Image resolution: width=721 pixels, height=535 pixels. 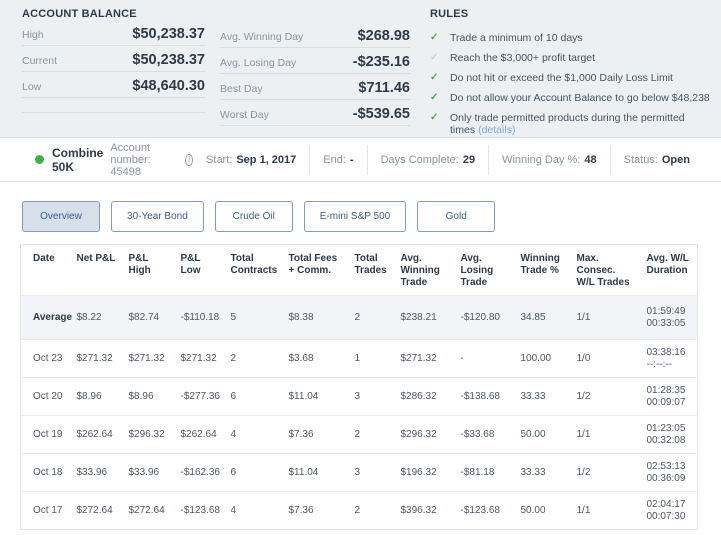 What do you see at coordinates (424, 396) in the screenshot?
I see `avg-winning-trade-cell: $286.32` at bounding box center [424, 396].